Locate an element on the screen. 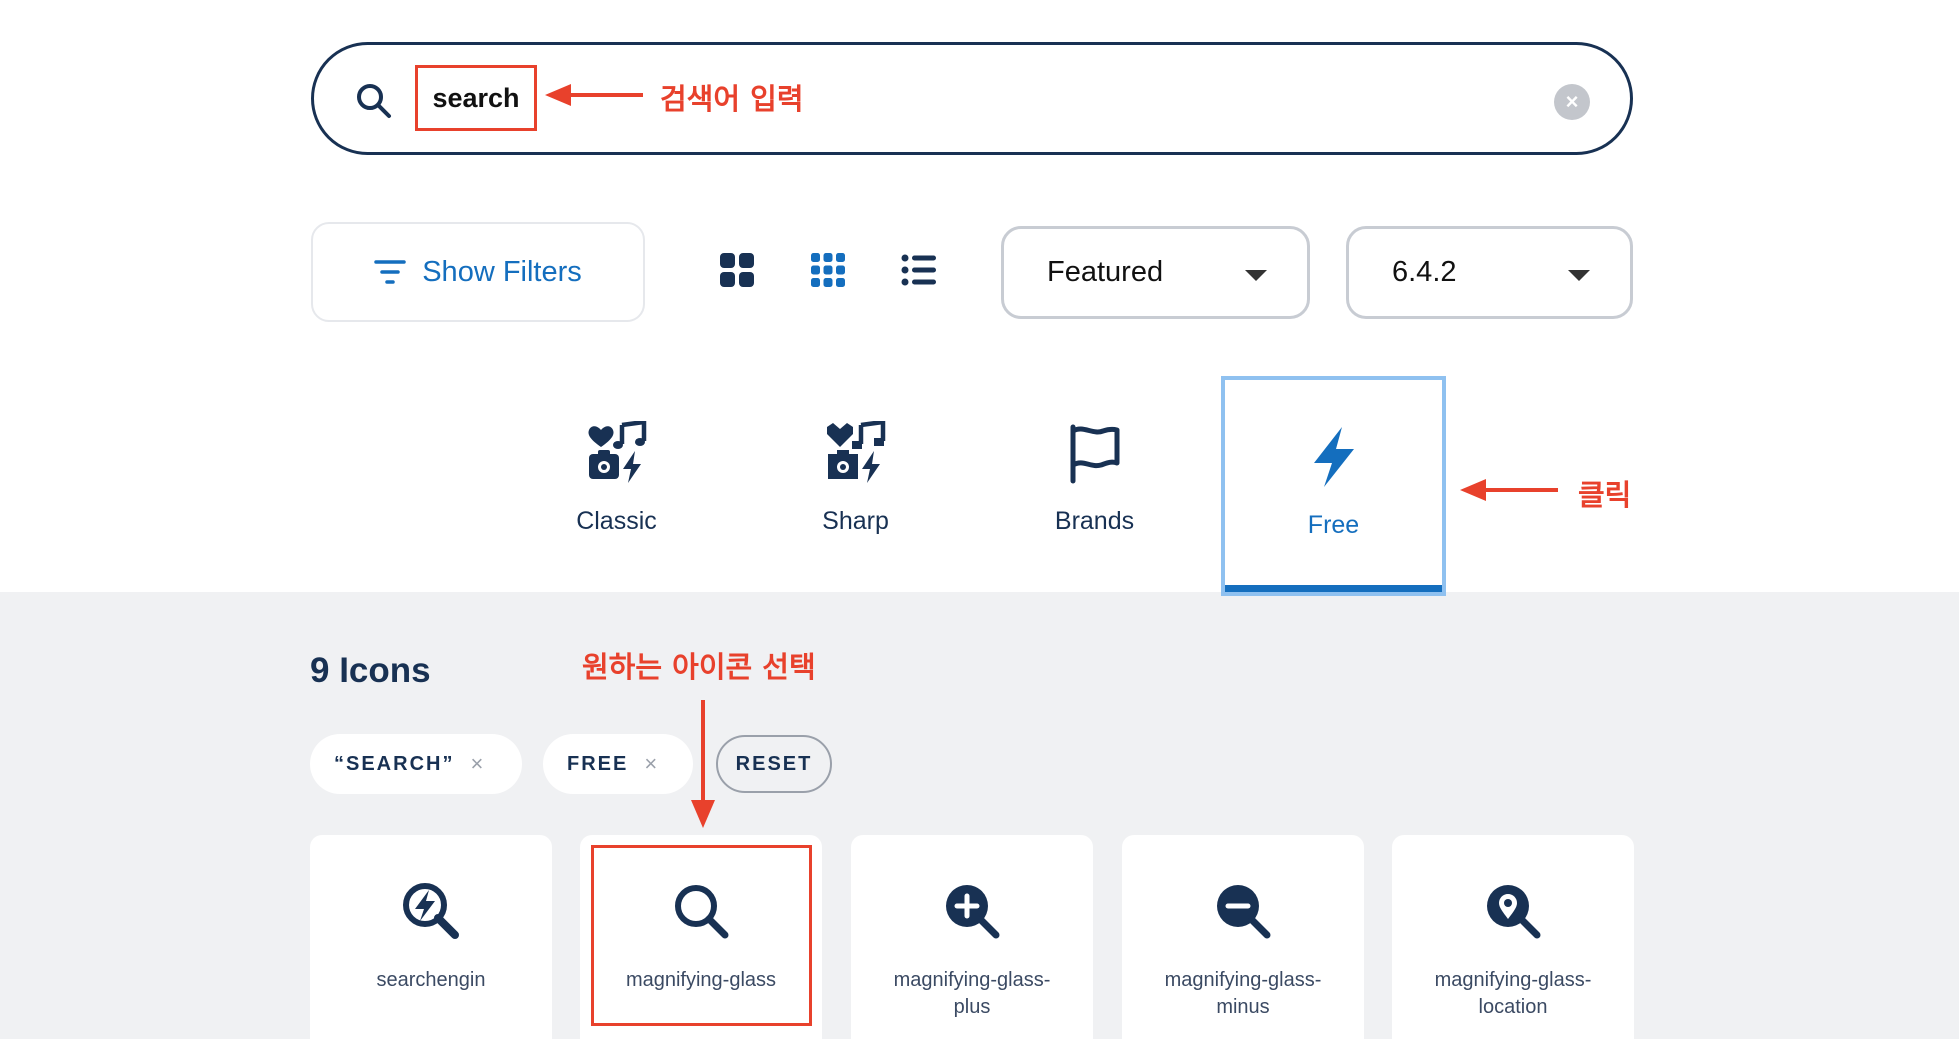  filter-chip-label: “SEARCH” is located at coordinates (394, 763).